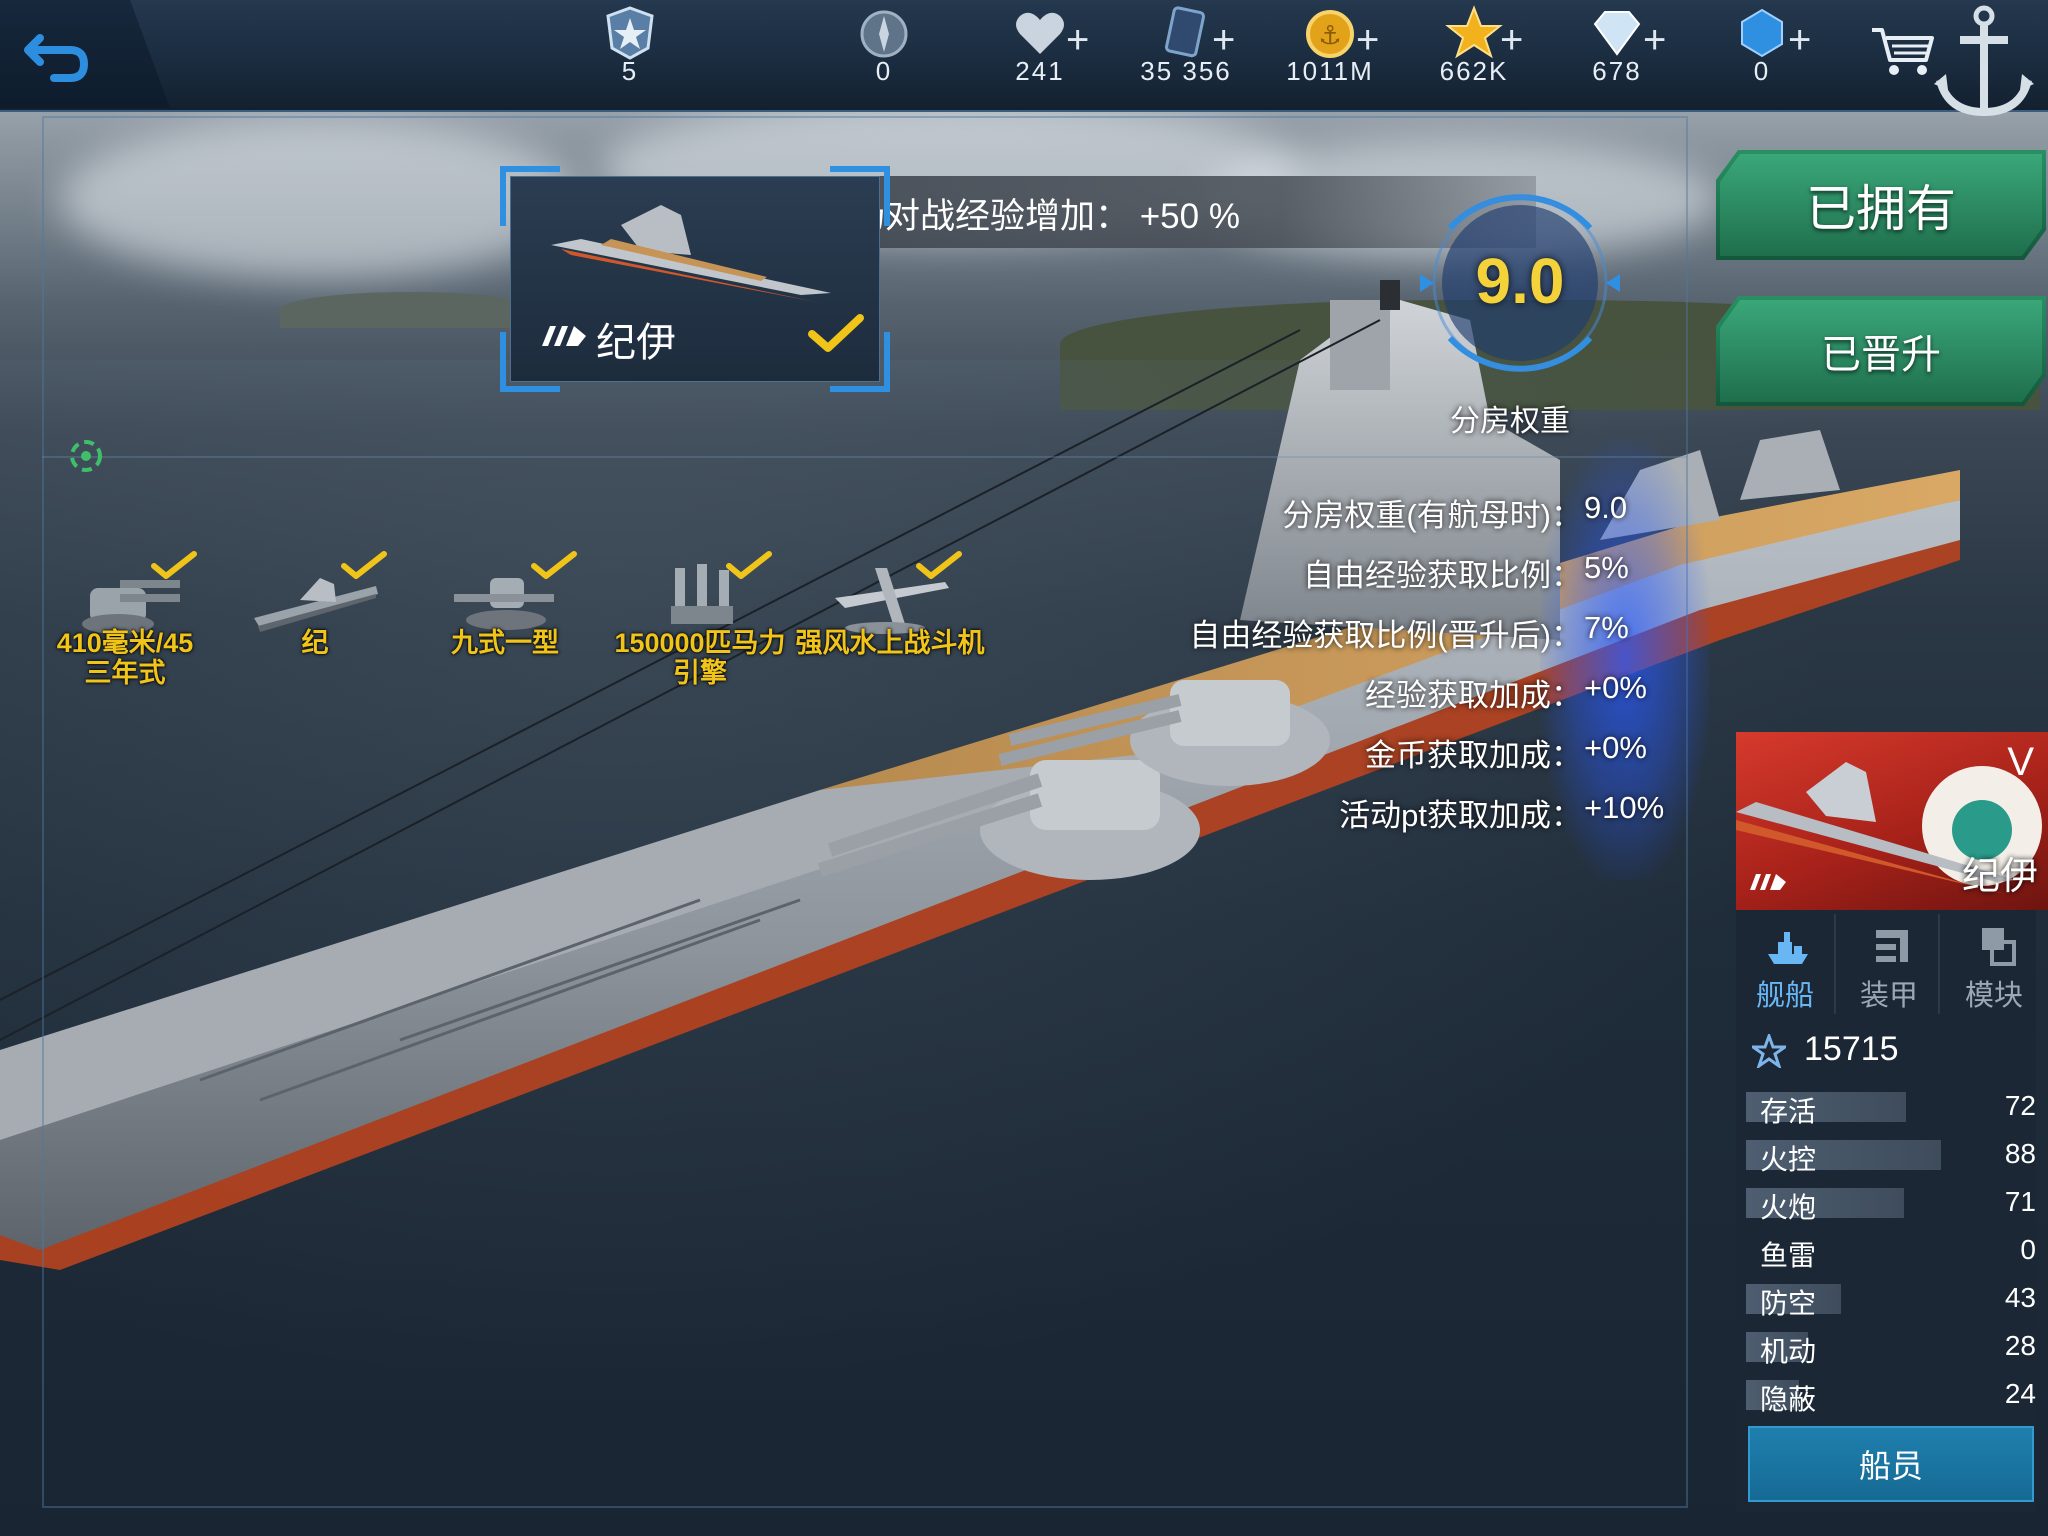  I want to click on card-icon, so click(1185, 32).